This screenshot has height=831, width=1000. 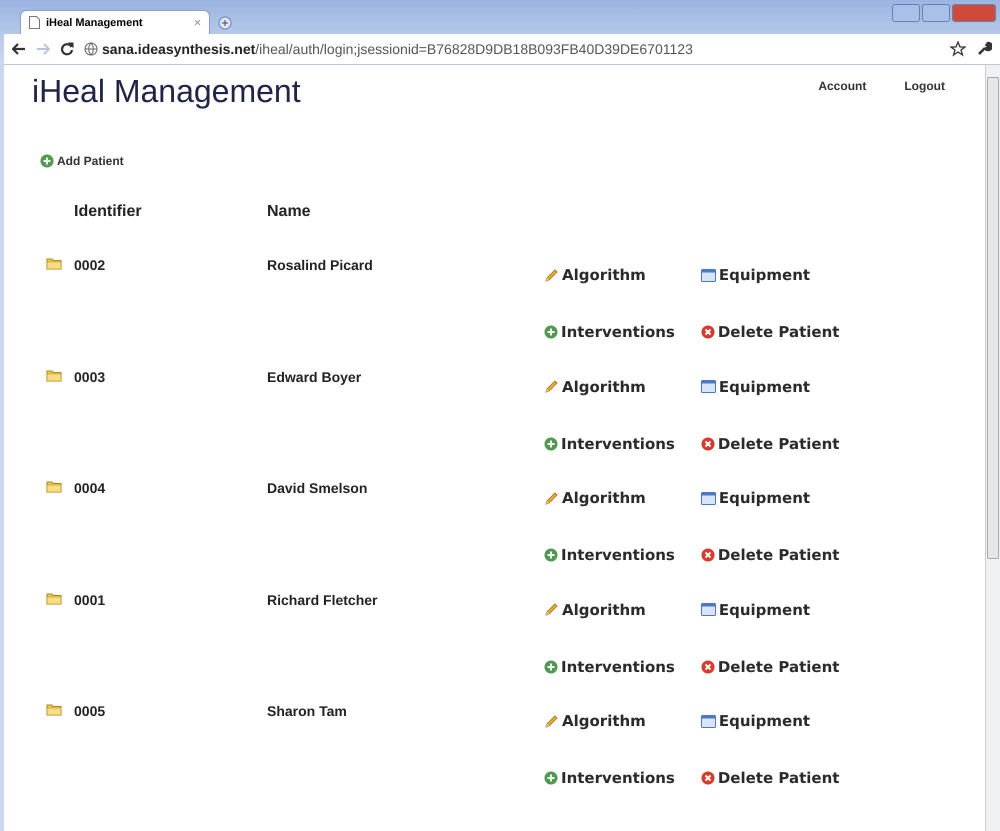 What do you see at coordinates (936, 13) in the screenshot?
I see `maximize-button` at bounding box center [936, 13].